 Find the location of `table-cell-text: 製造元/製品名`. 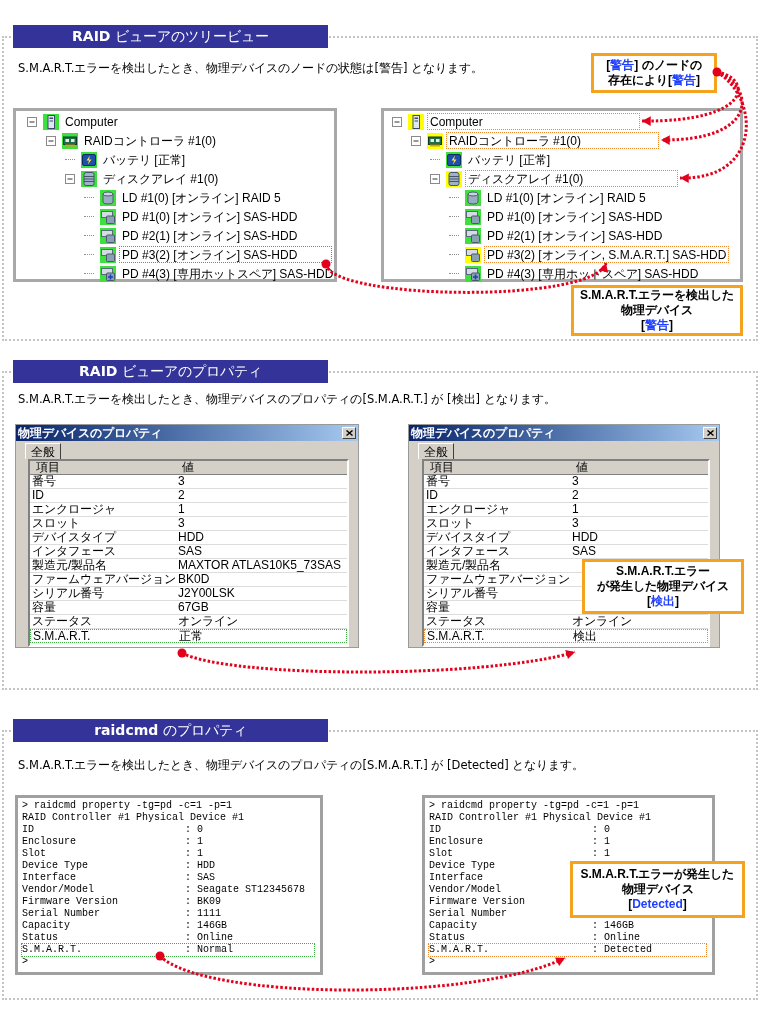

table-cell-text: 製造元/製品名 is located at coordinates (69, 565).